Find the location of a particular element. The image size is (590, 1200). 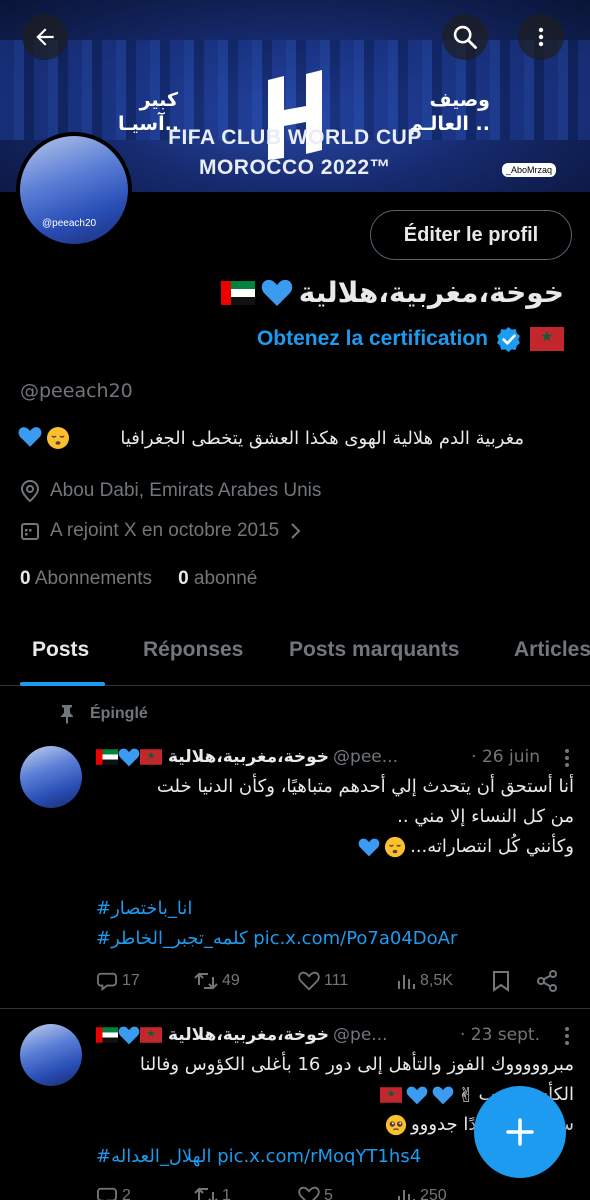

location-row: Abou Dabi, Emirats Arabes Unis is located at coordinates (170, 491).